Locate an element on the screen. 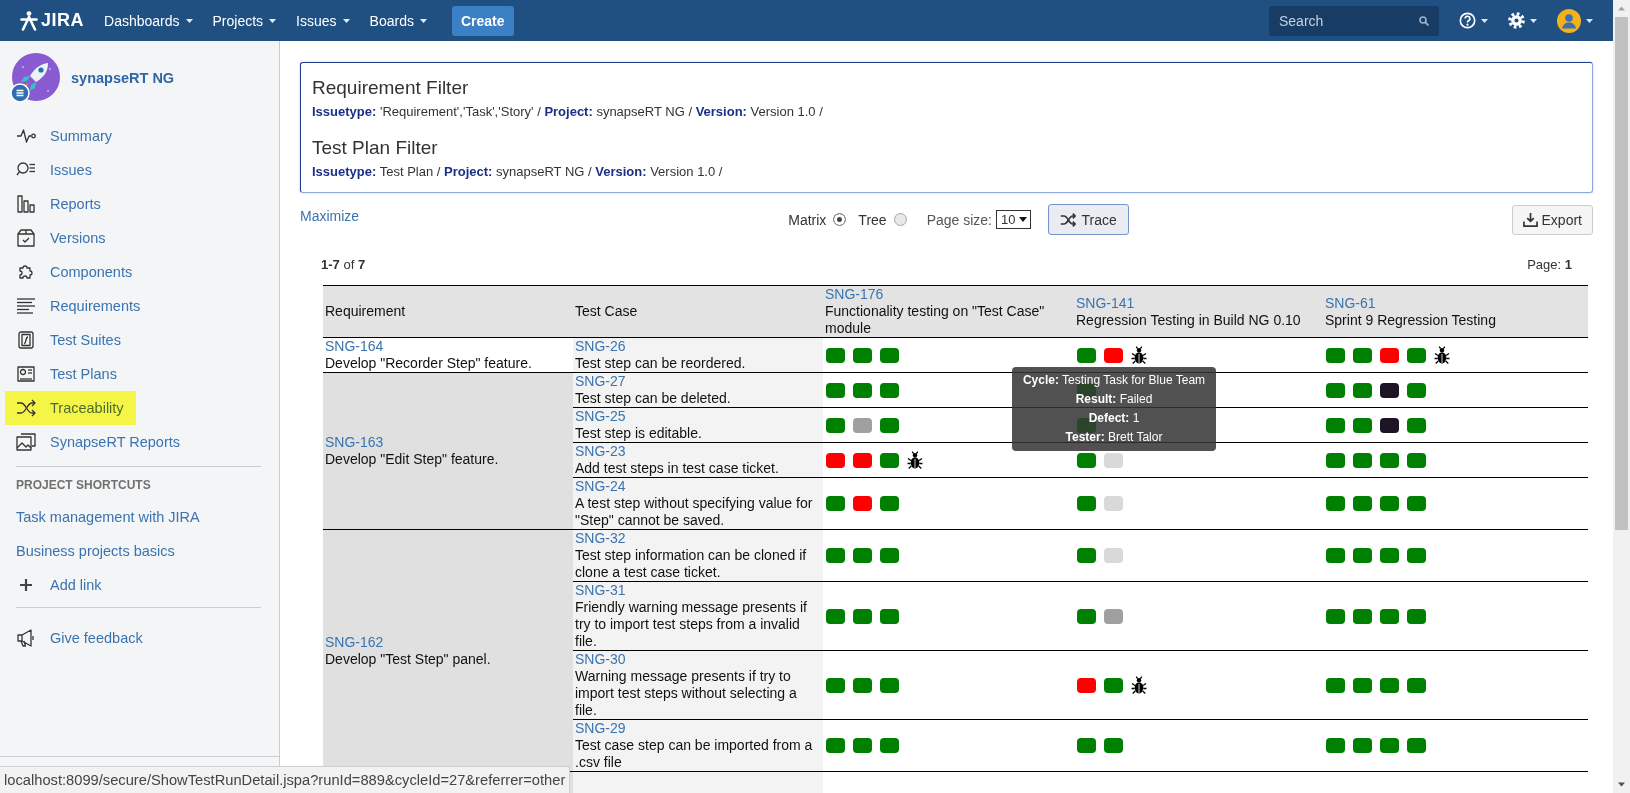 The image size is (1630, 793). page-size-label: Page size: is located at coordinates (959, 219).